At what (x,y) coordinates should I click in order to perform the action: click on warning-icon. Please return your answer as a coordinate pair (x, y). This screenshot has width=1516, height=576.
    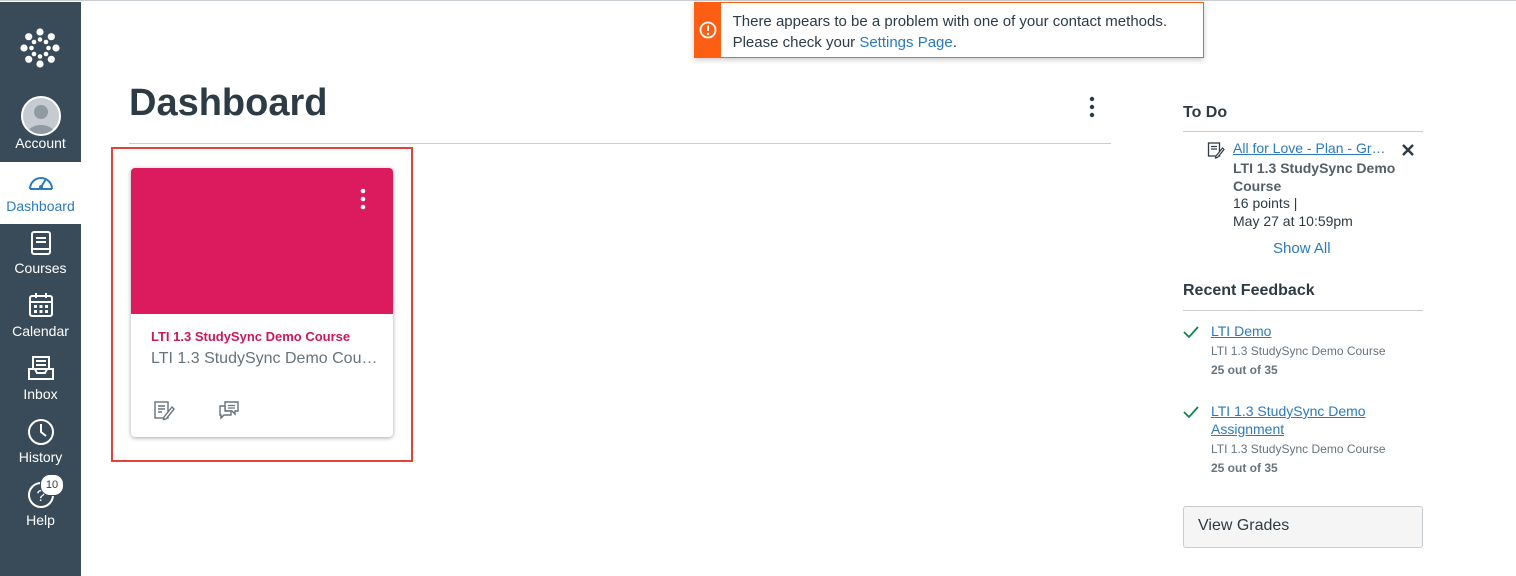
    Looking at the image, I should click on (708, 30).